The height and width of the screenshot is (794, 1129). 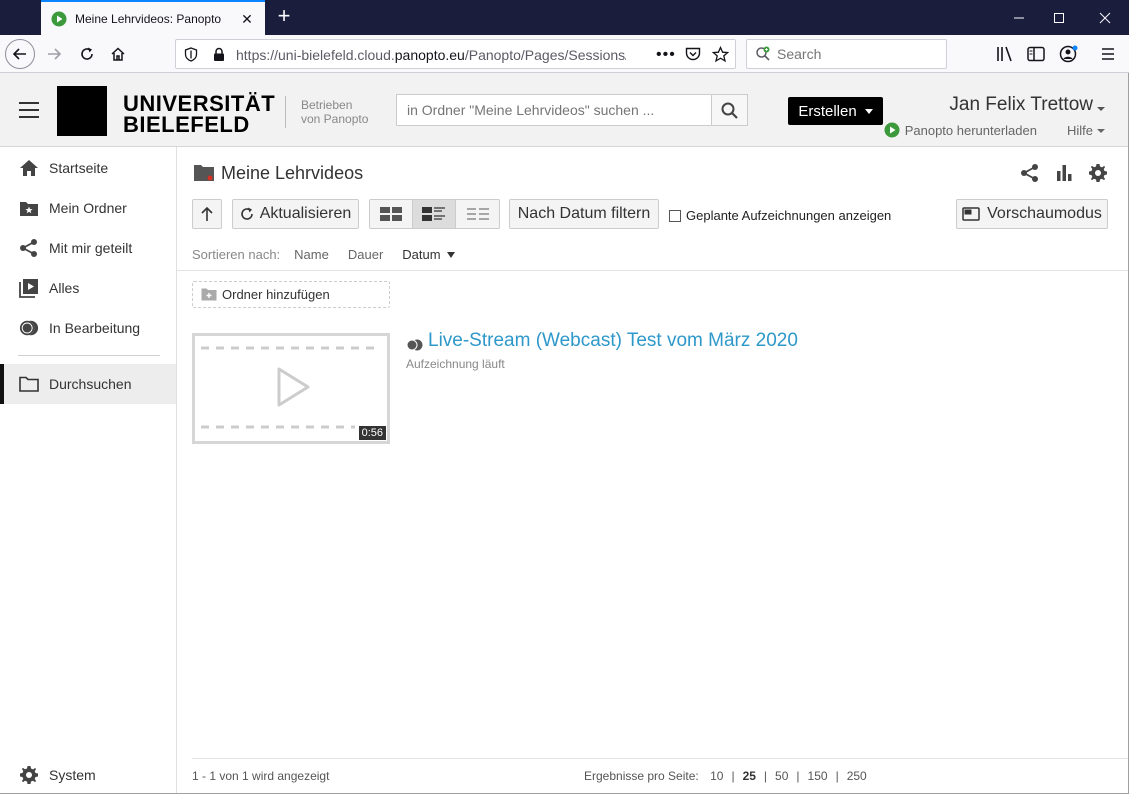 I want to click on view-grid-button, so click(x=391, y=214).